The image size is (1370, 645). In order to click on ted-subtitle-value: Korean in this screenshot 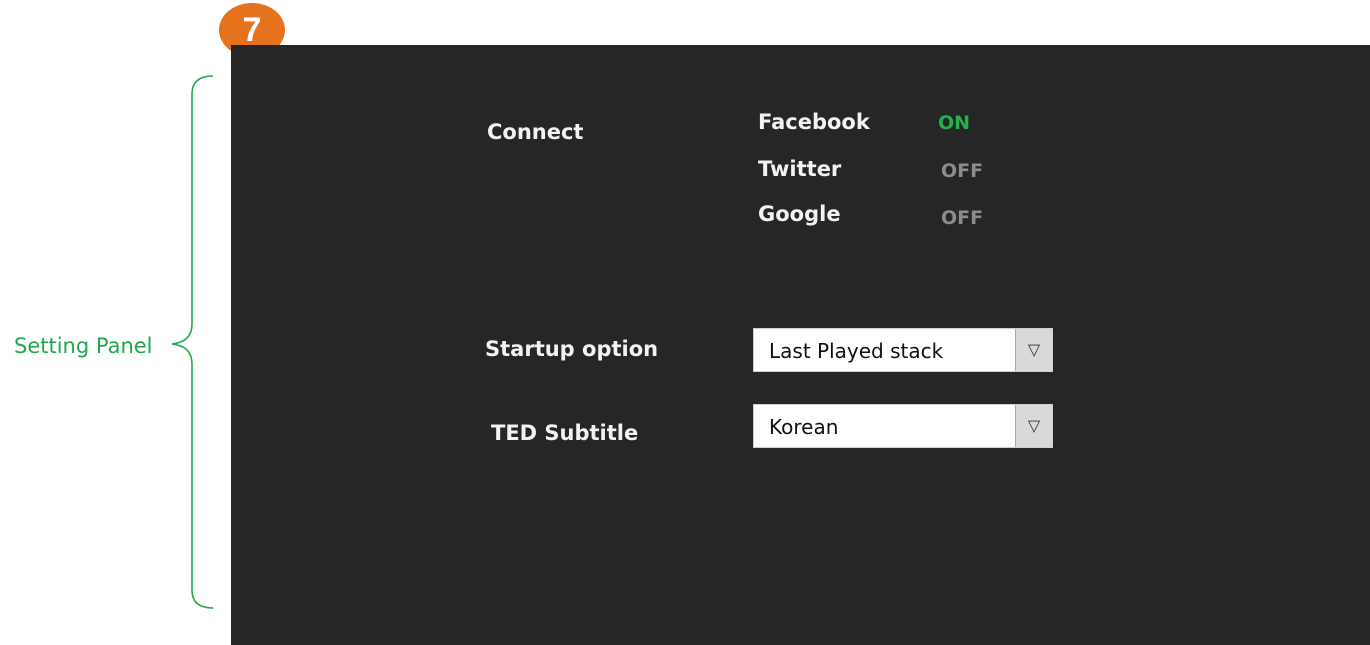, I will do `click(804, 427)`.